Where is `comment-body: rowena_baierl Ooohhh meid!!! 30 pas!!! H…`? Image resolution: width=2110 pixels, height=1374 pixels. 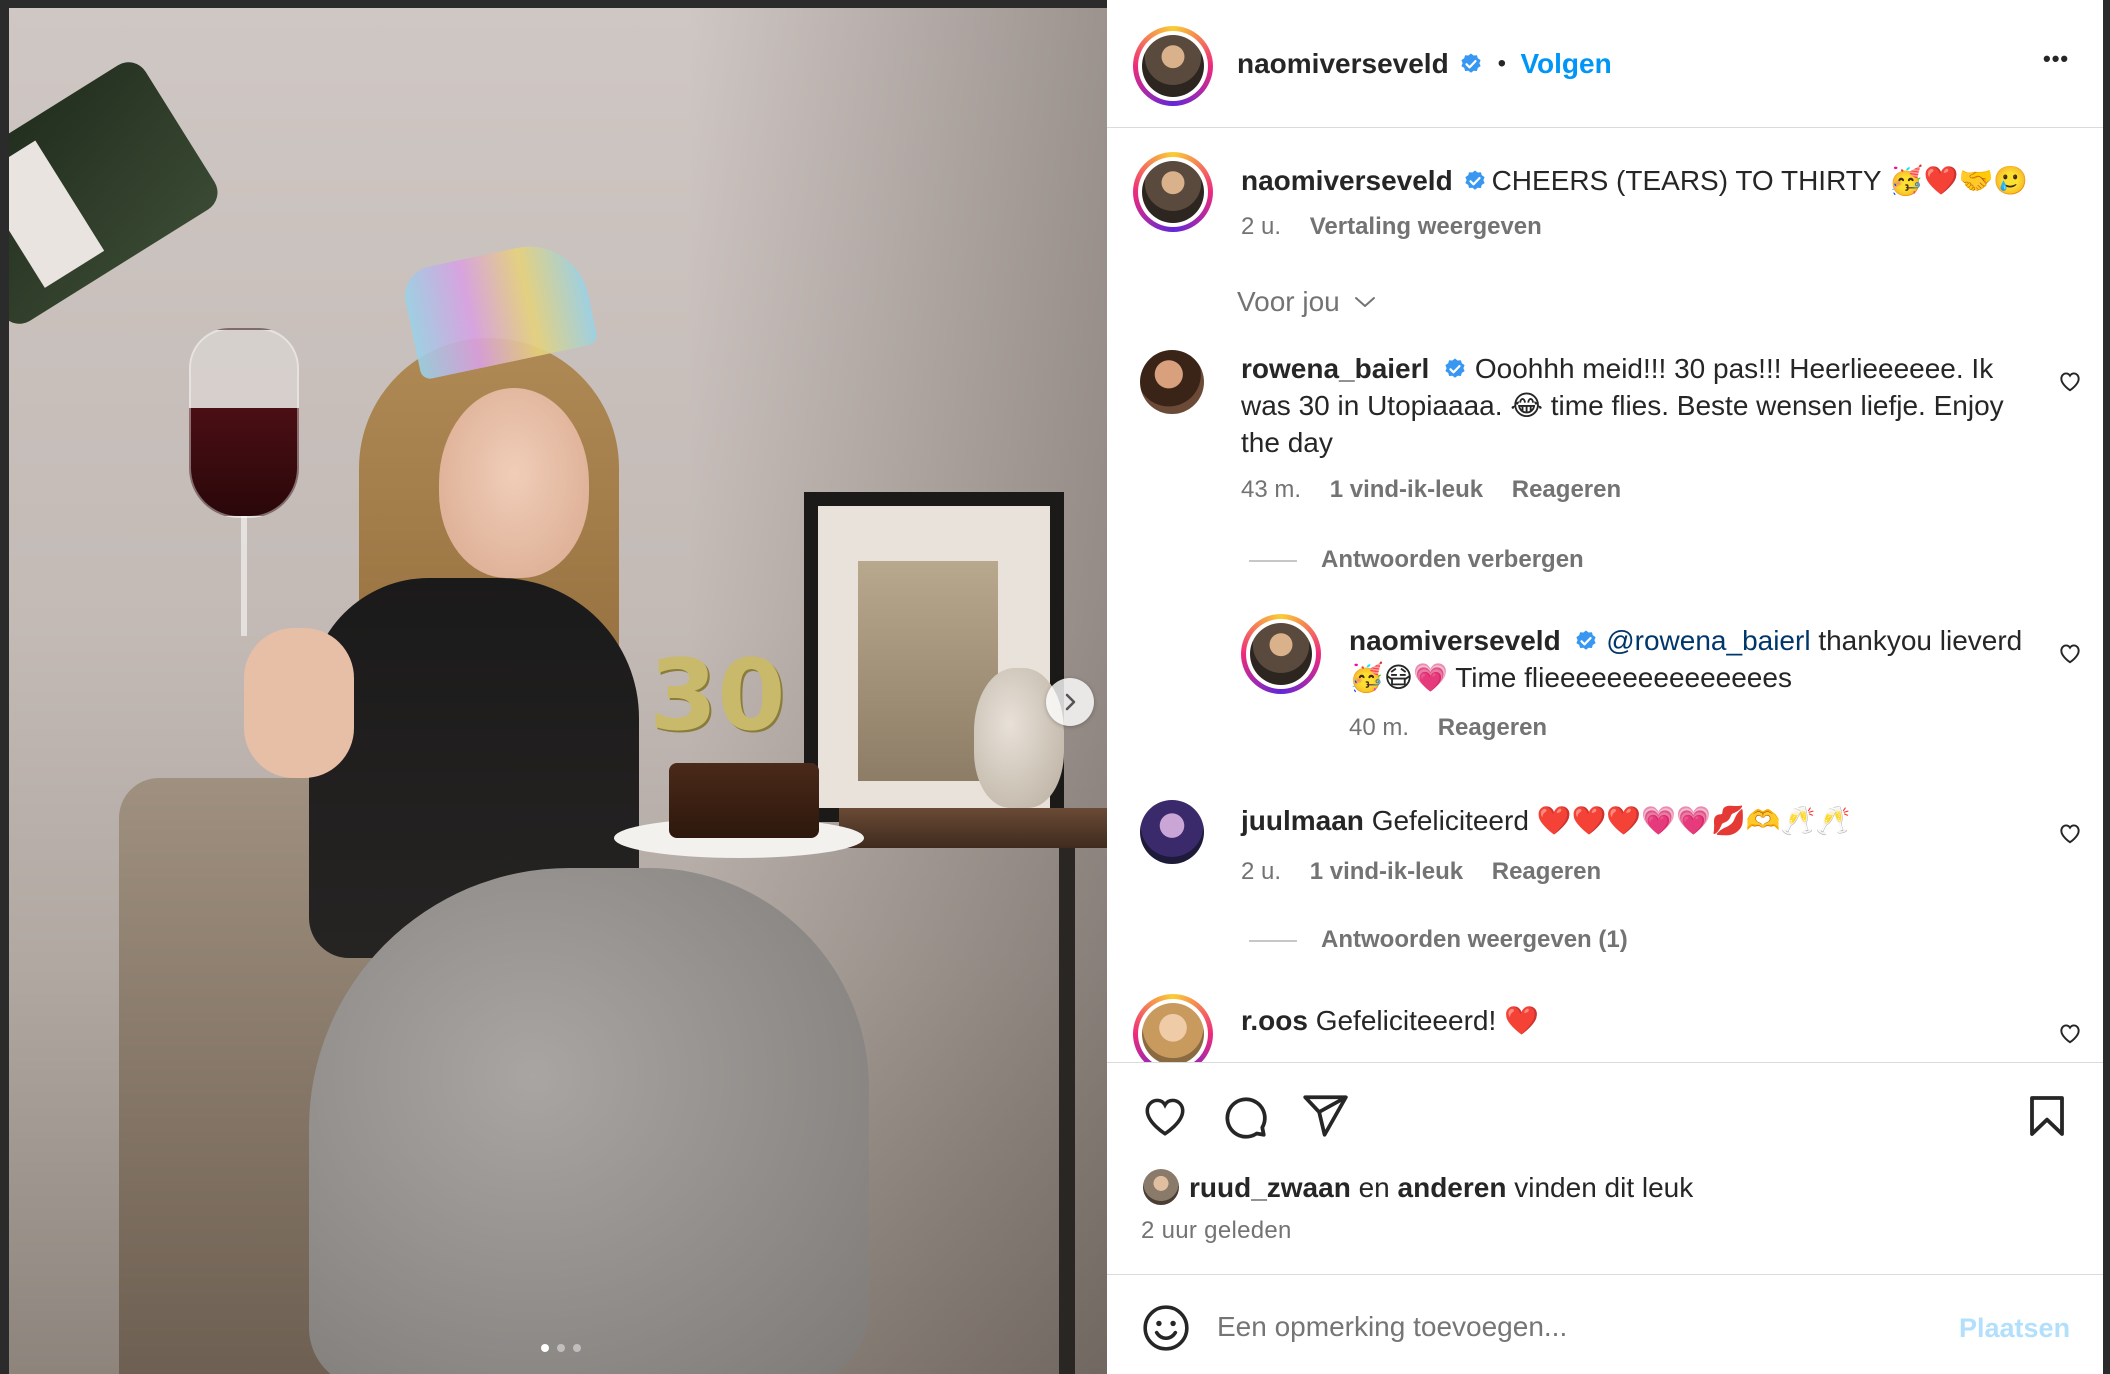 comment-body: rowena_baierl Ooohhh meid!!! 30 pas!!! H… is located at coordinates (1641, 405).